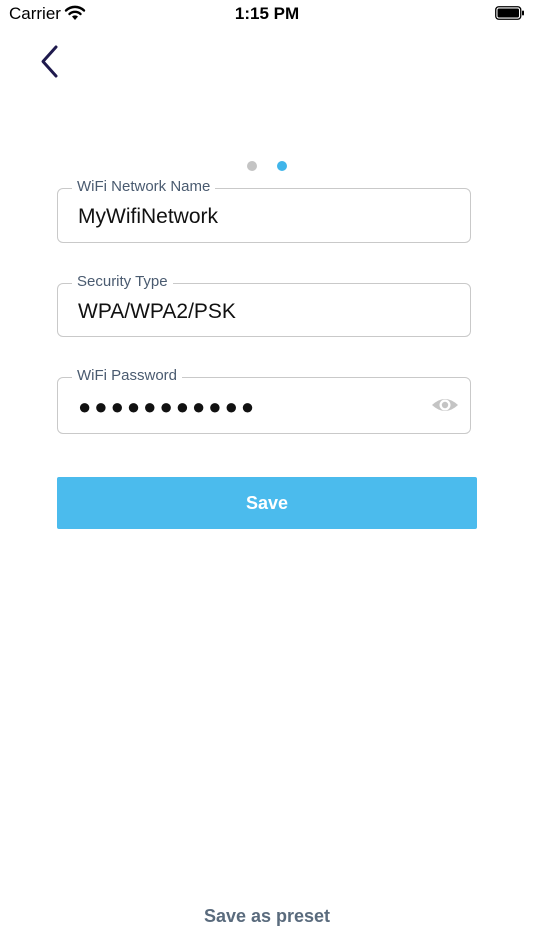 Image resolution: width=534 pixels, height=950 pixels. I want to click on wifi-password-label: WiFi Password, so click(127, 375).